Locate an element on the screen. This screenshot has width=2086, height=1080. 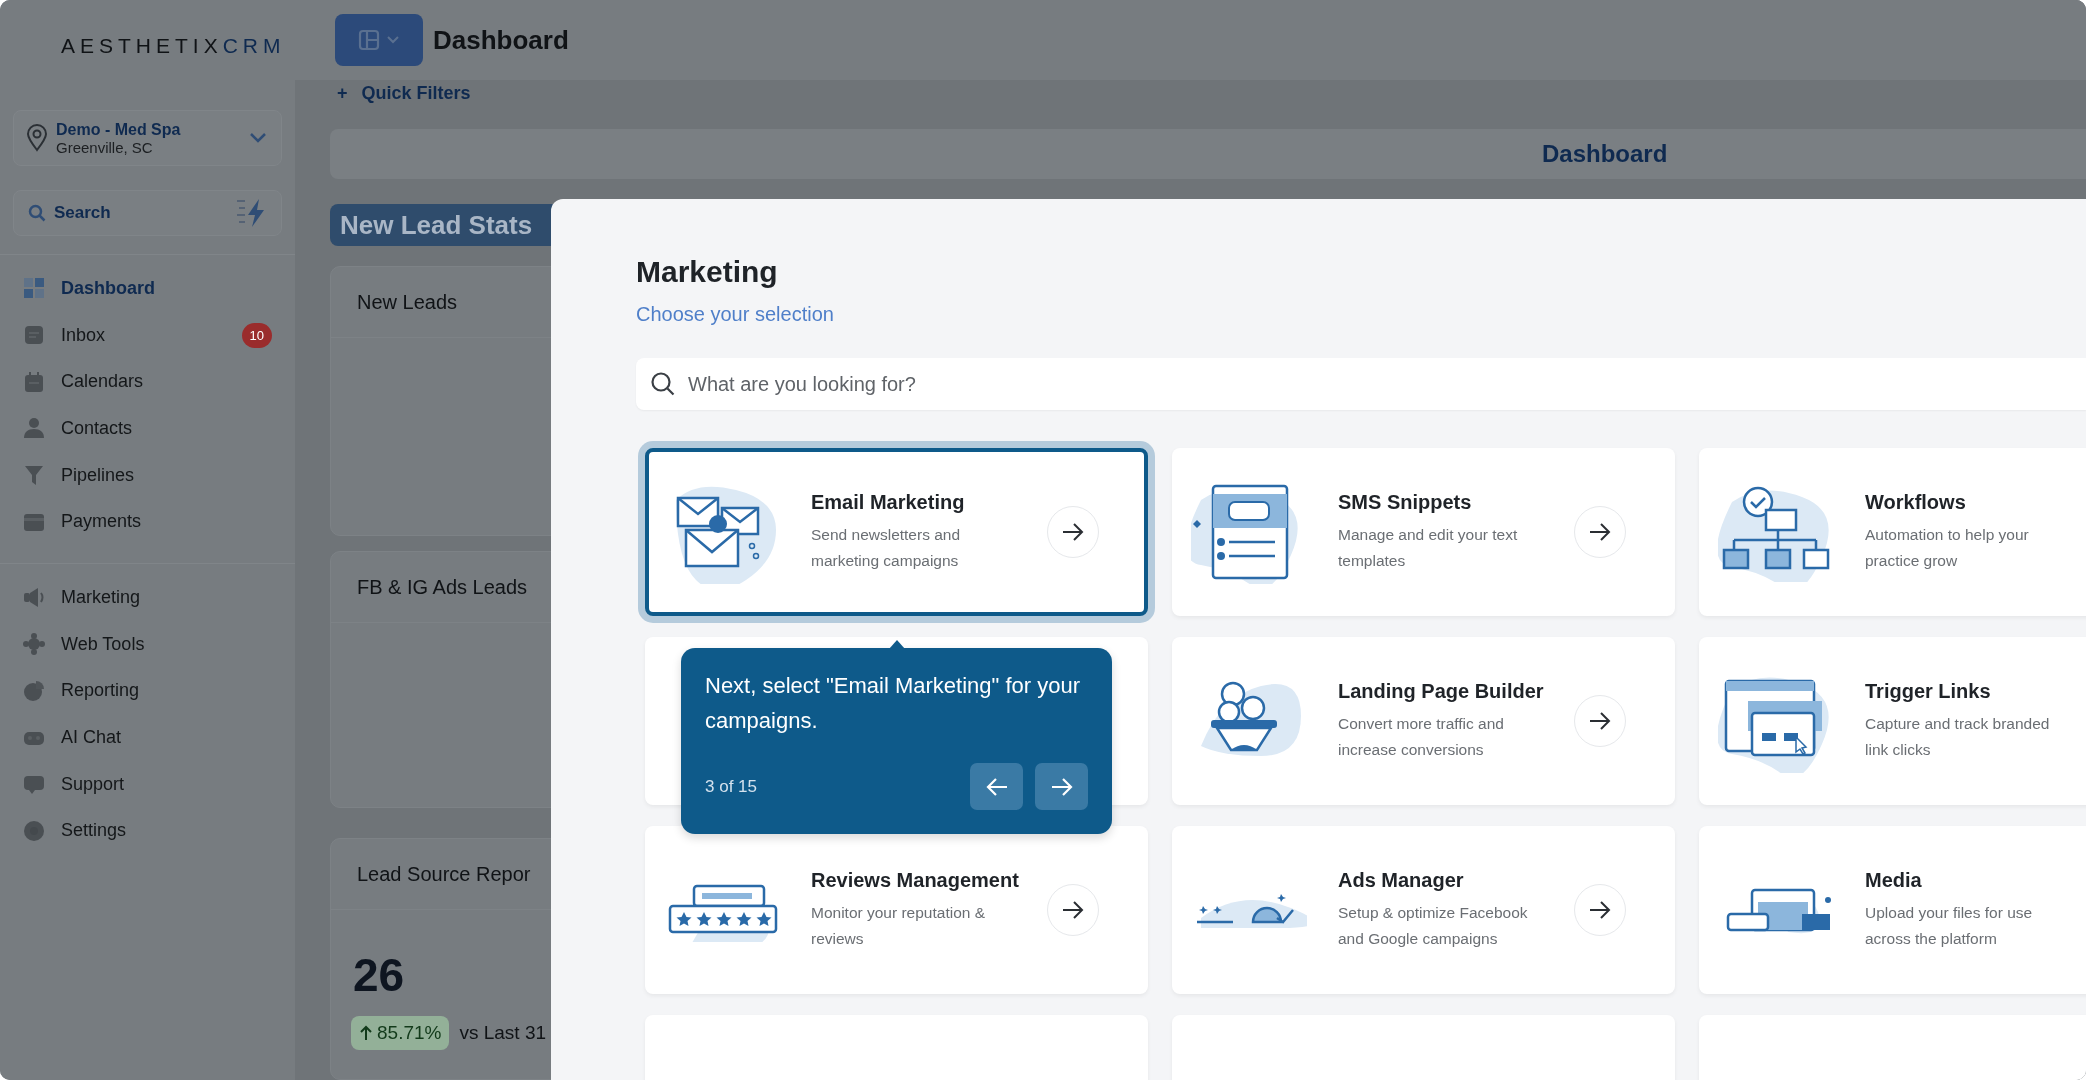
option-title: Trigger Links is located at coordinates (1928, 691).